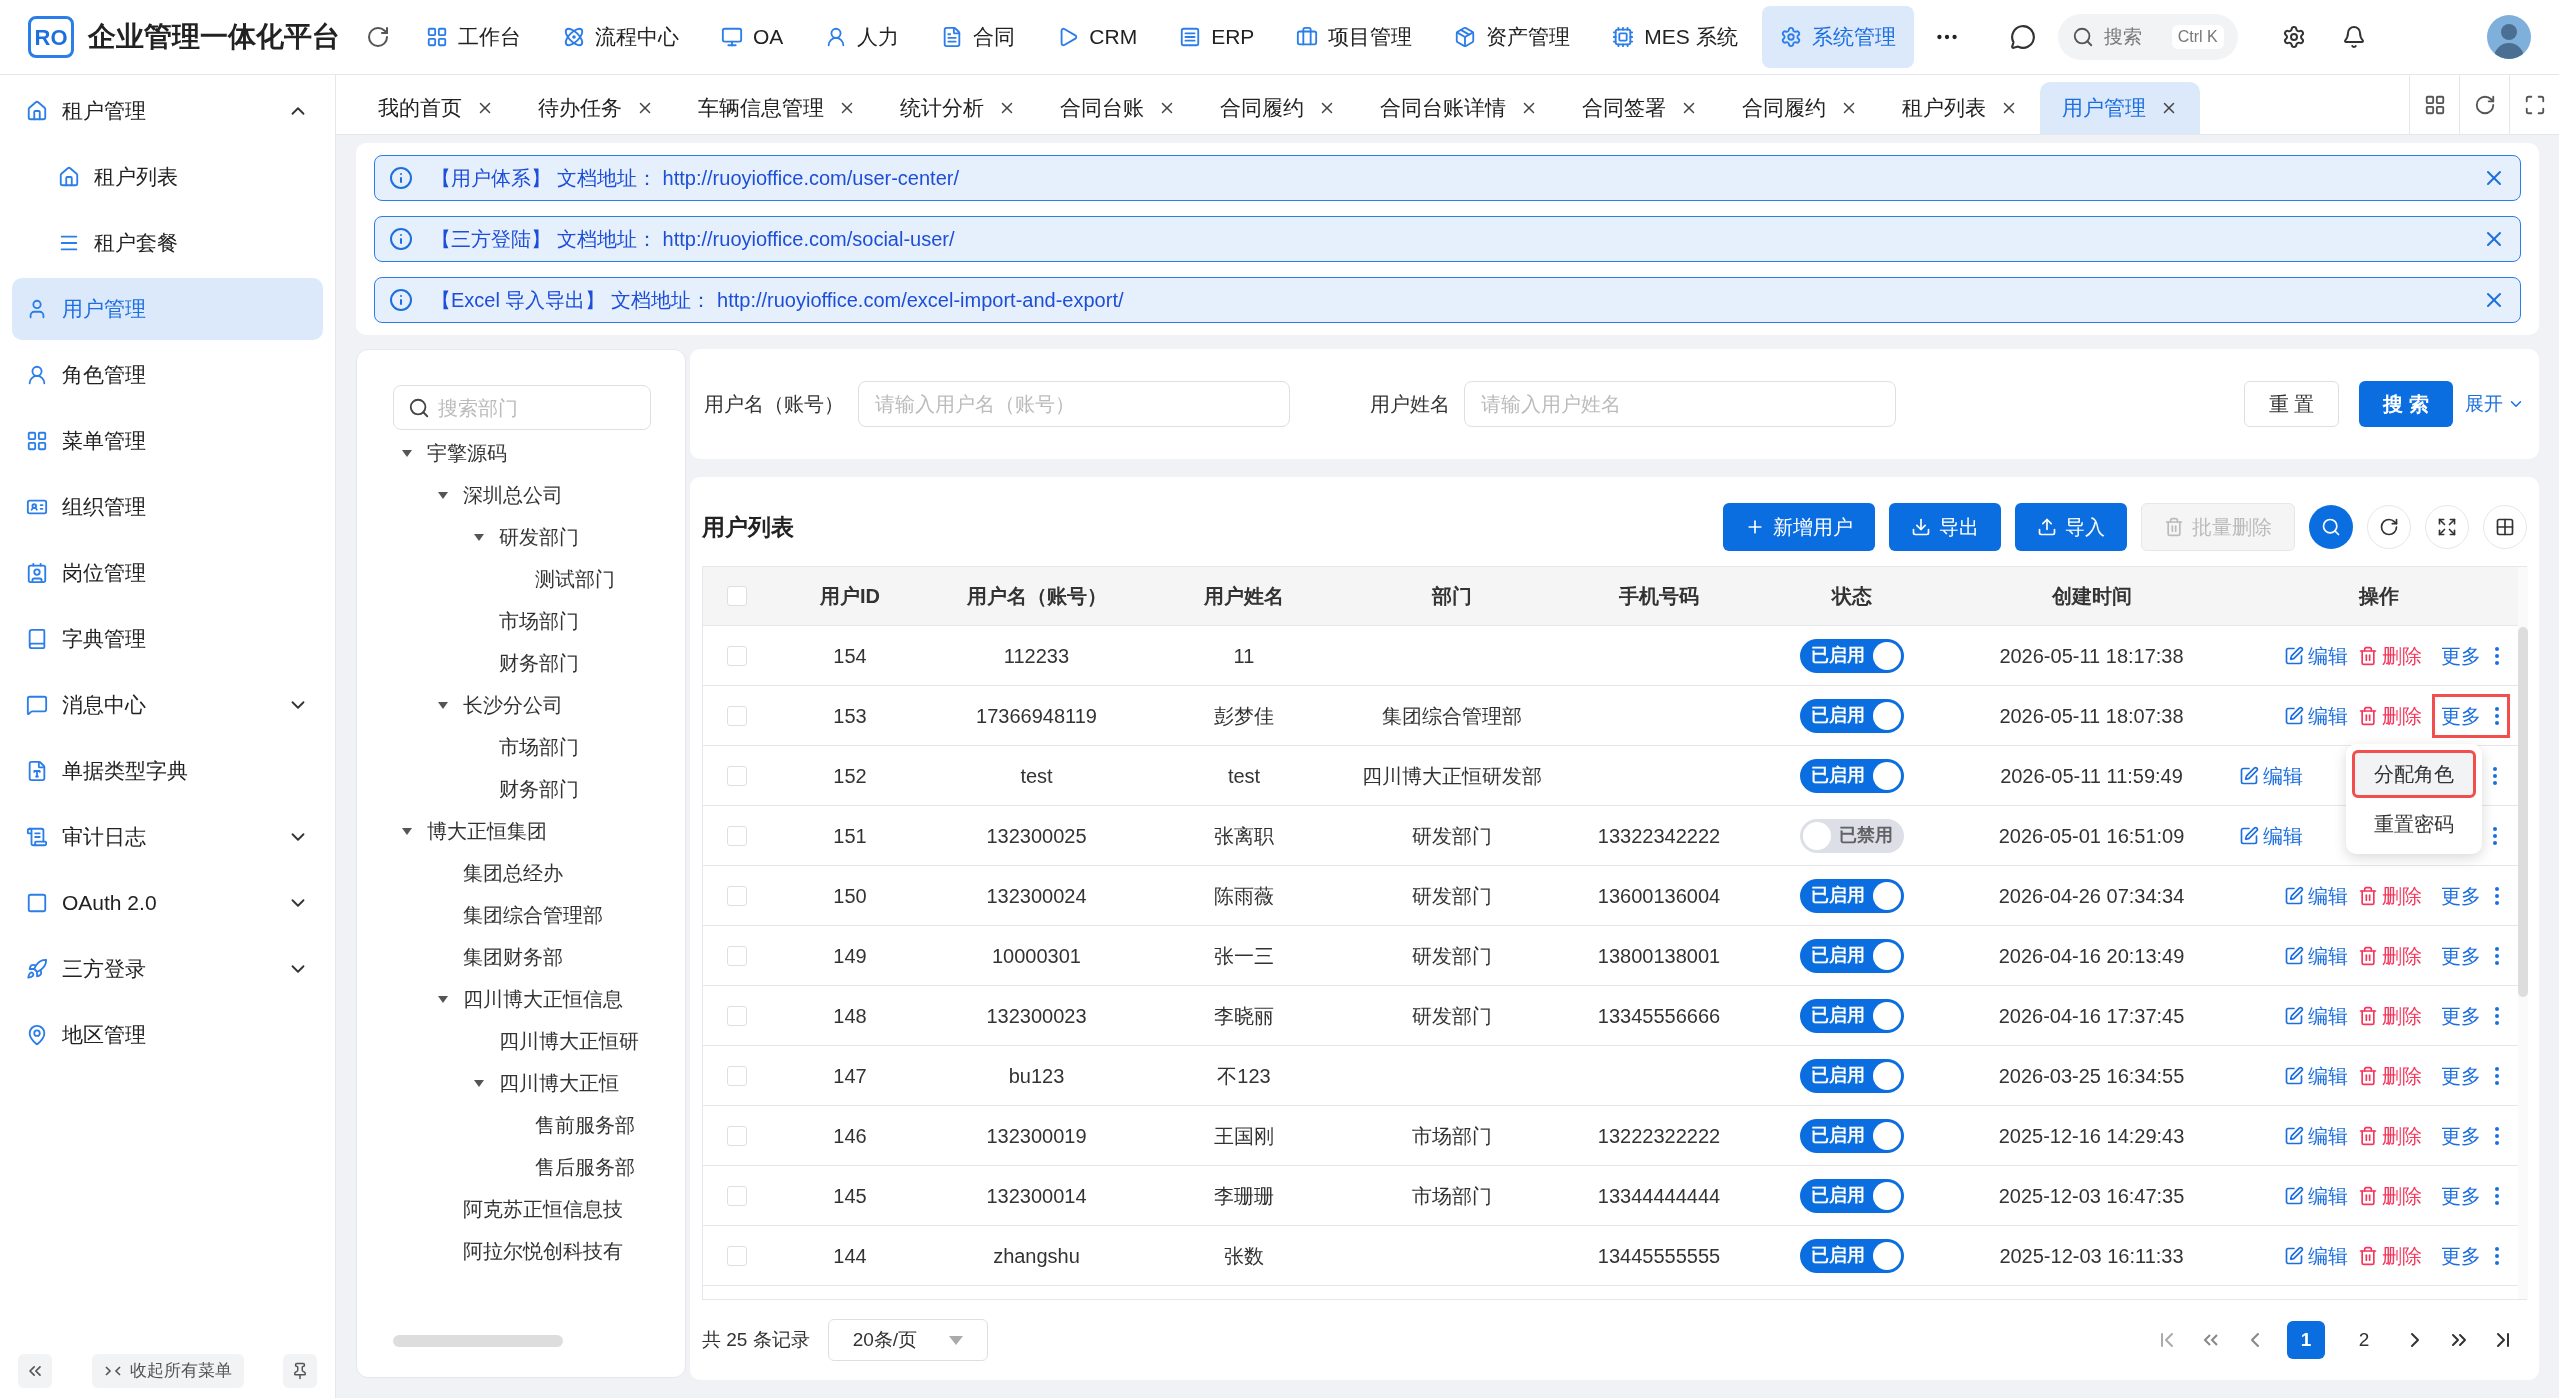 The image size is (2559, 1398). What do you see at coordinates (529, 873) in the screenshot?
I see `tree-node: 集团总经办` at bounding box center [529, 873].